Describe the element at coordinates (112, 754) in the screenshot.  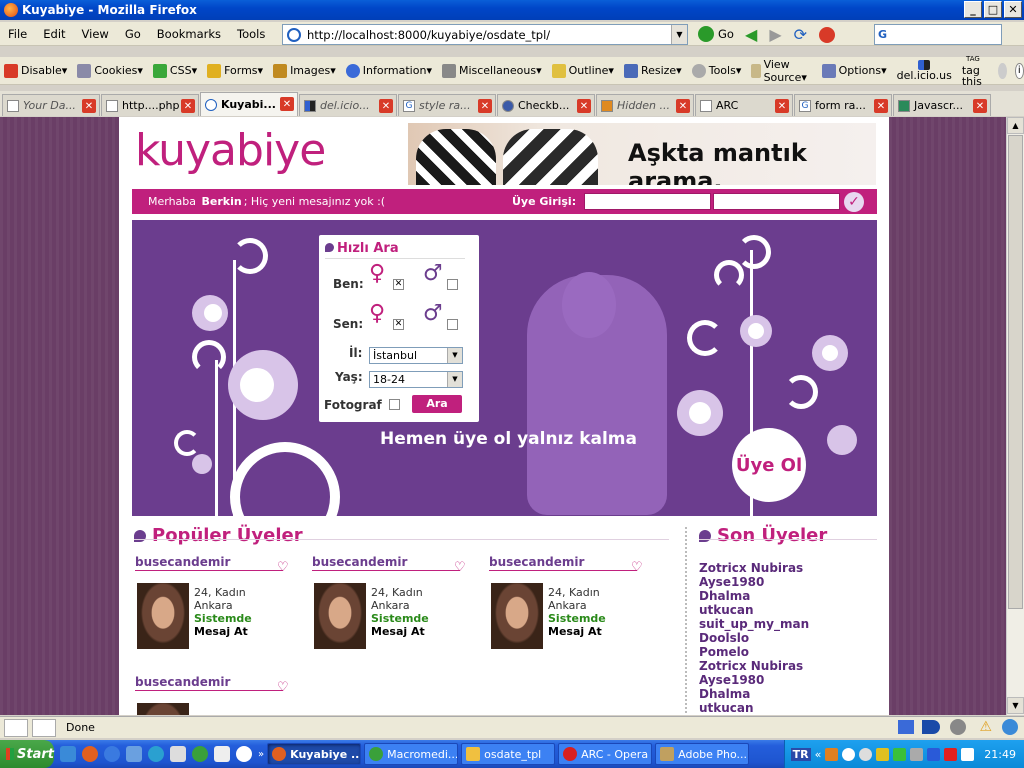
I see `ie-quicklaunch-icon` at that location.